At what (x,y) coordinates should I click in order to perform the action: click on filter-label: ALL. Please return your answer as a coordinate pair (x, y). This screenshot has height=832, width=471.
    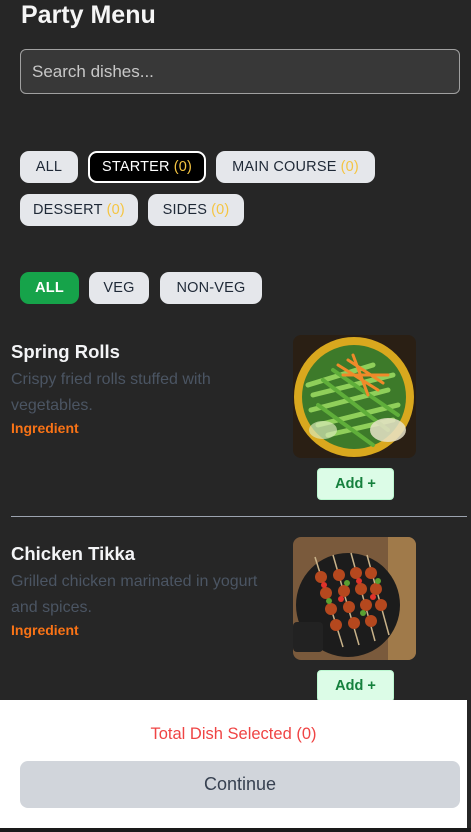
    Looking at the image, I should click on (49, 288).